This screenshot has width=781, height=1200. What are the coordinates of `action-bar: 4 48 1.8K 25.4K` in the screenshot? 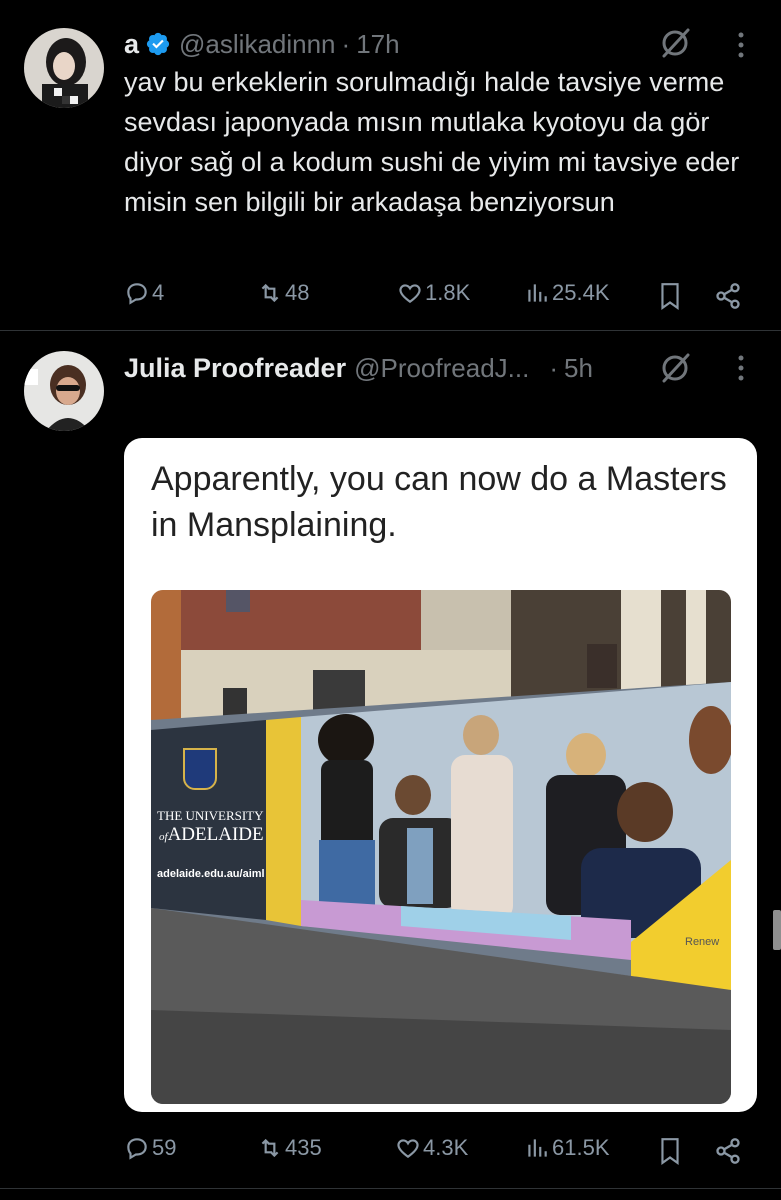 It's located at (434, 297).